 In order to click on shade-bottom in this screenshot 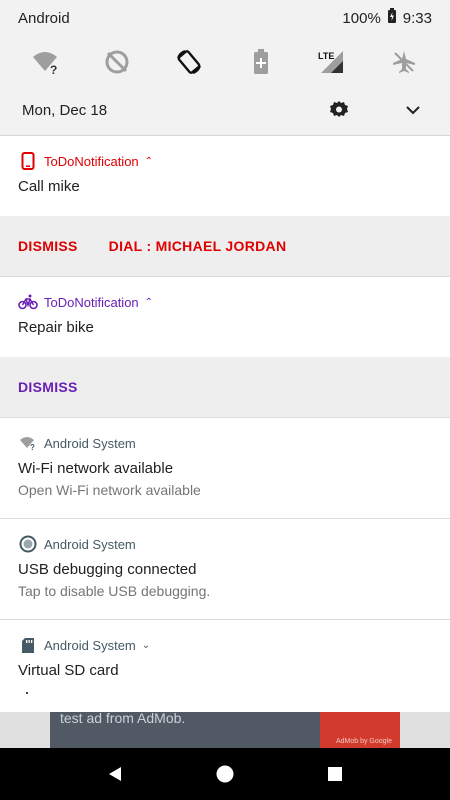, I will do `click(225, 695)`.